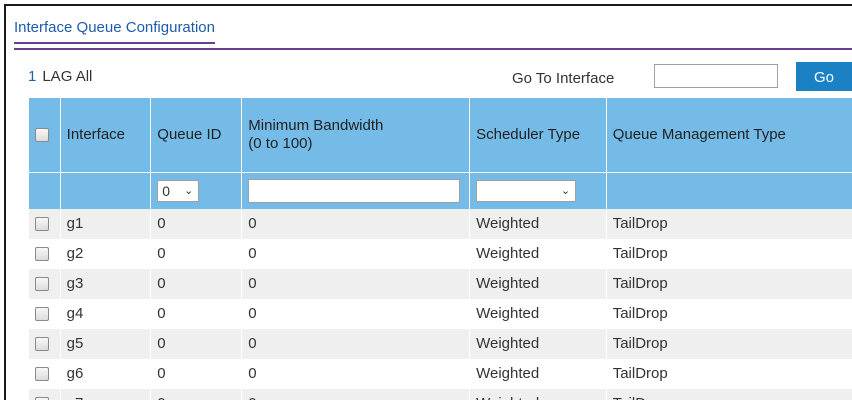 This screenshot has width=852, height=400. I want to click on queue-id-select: 0 ⌄, so click(178, 191).